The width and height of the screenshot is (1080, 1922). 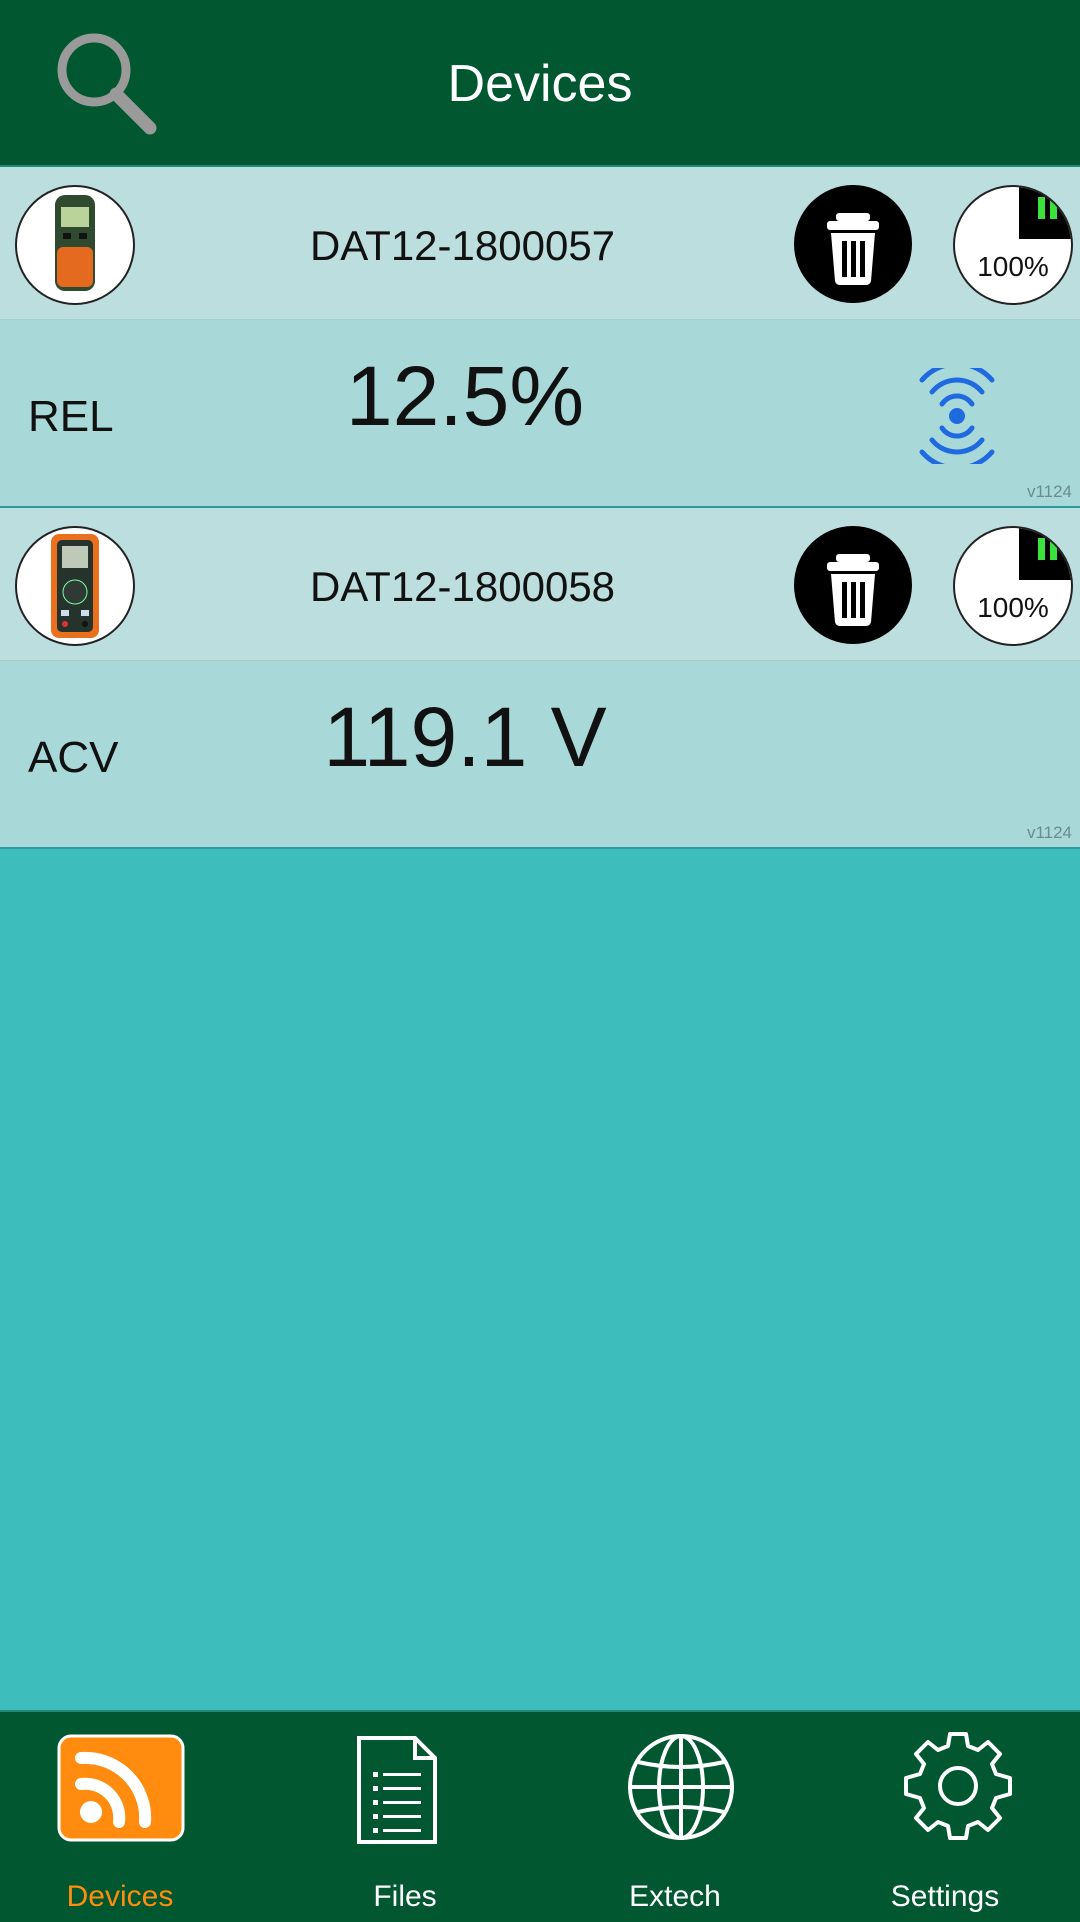 I want to click on page-title: Devices, so click(x=540, y=84).